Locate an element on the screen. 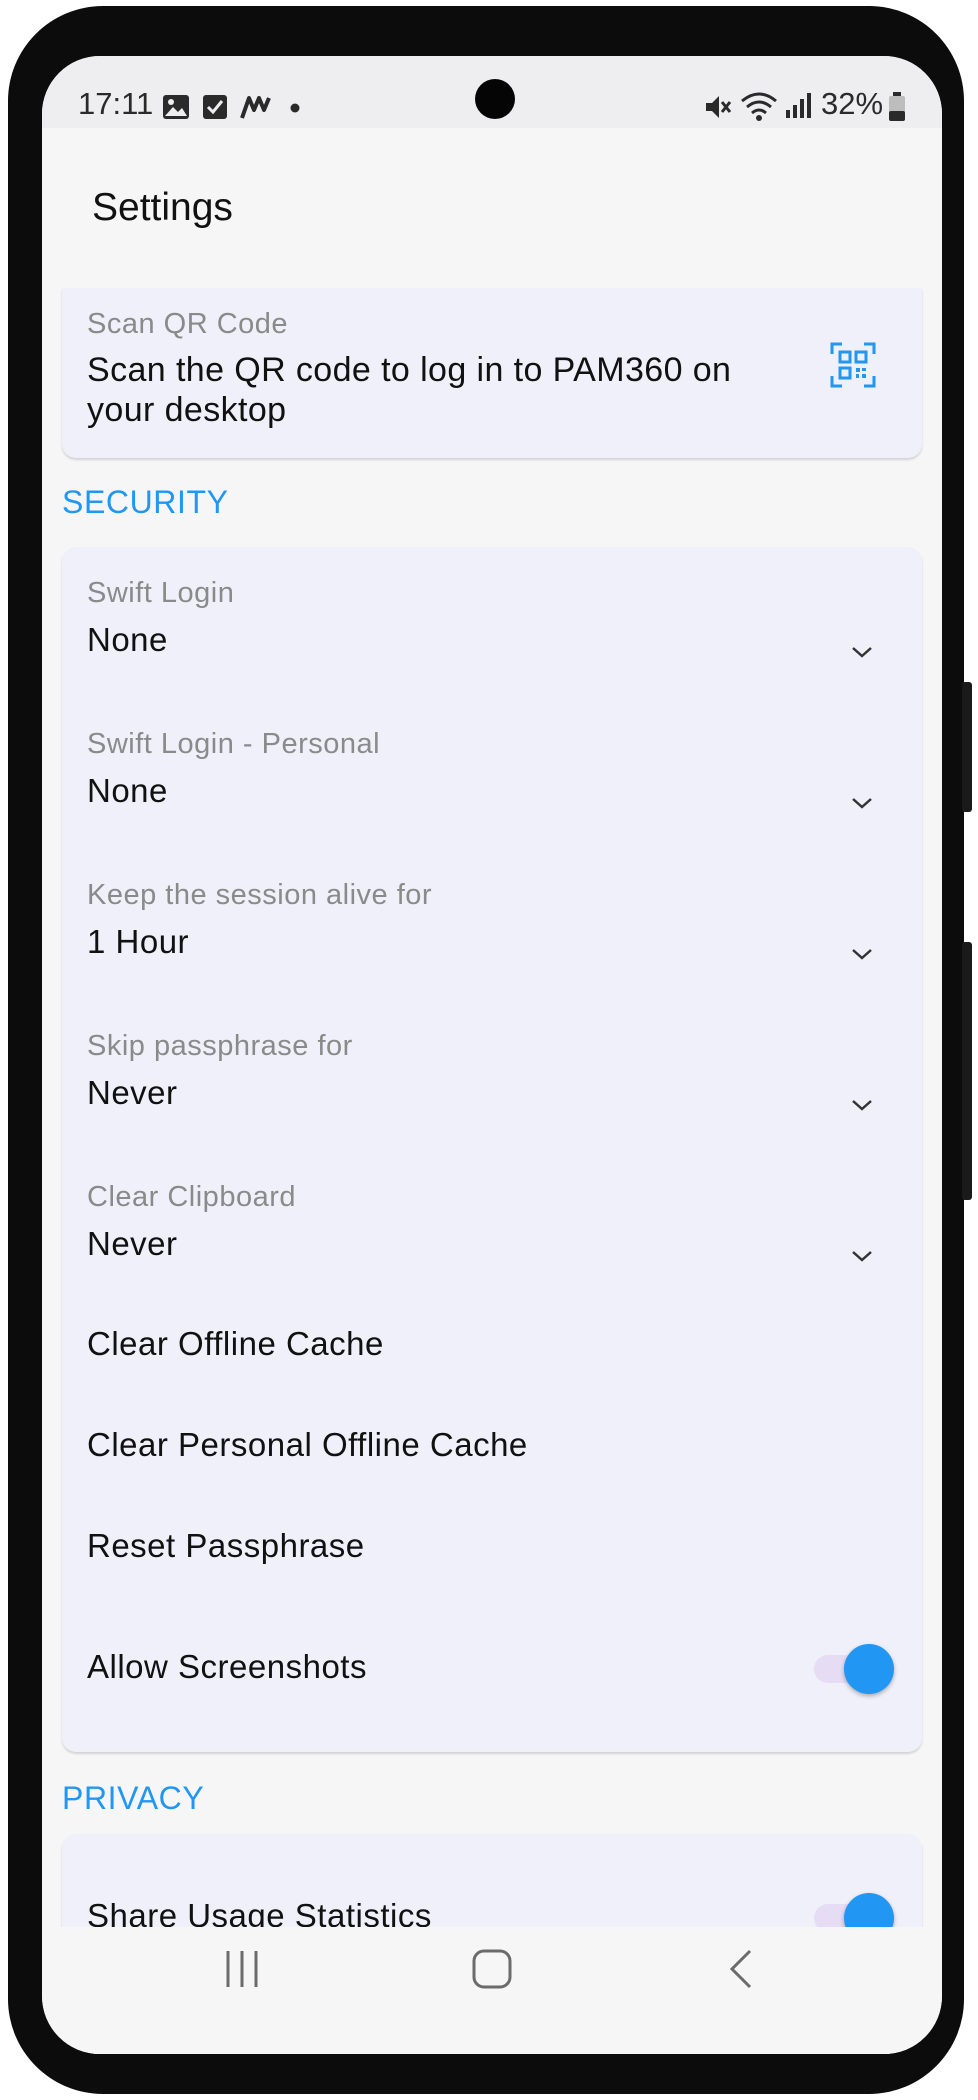  checkbox-icon is located at coordinates (215, 107).